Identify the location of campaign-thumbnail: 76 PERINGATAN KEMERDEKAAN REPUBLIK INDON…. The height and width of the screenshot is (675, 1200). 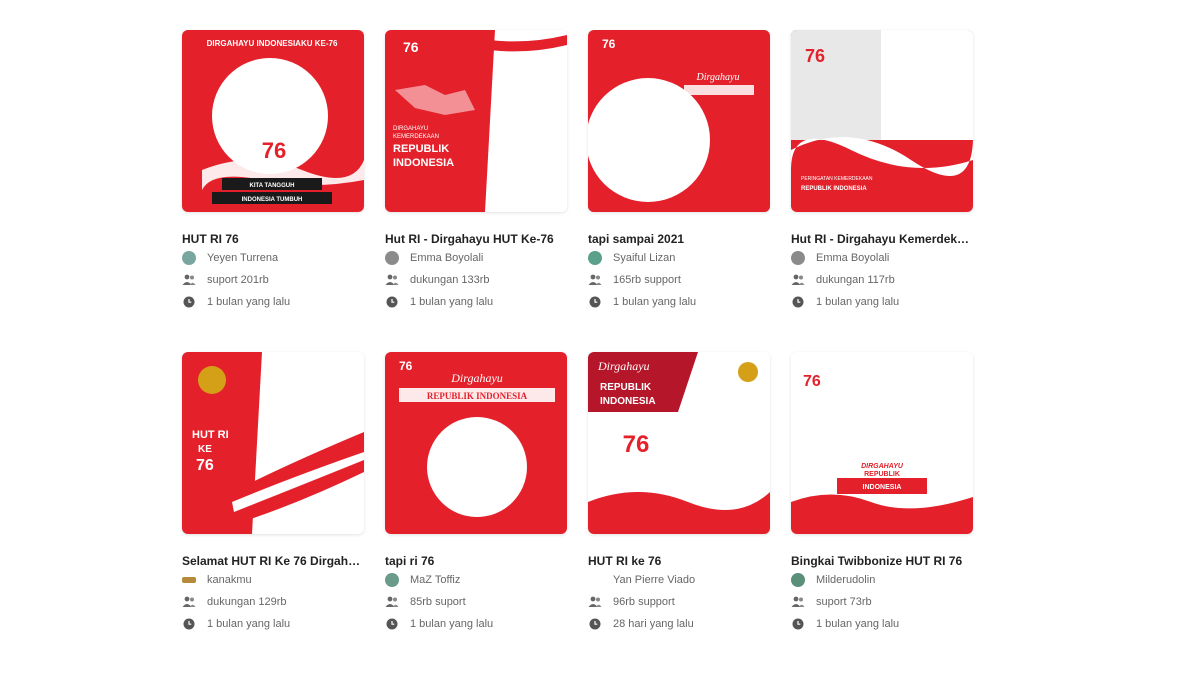
(882, 121).